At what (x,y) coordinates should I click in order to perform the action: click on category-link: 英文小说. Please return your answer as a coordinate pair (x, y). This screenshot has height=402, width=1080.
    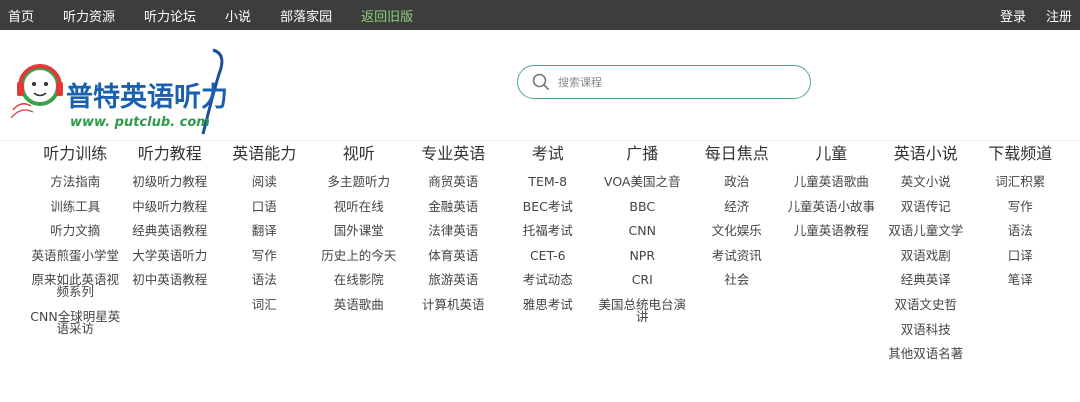
    Looking at the image, I should click on (926, 181).